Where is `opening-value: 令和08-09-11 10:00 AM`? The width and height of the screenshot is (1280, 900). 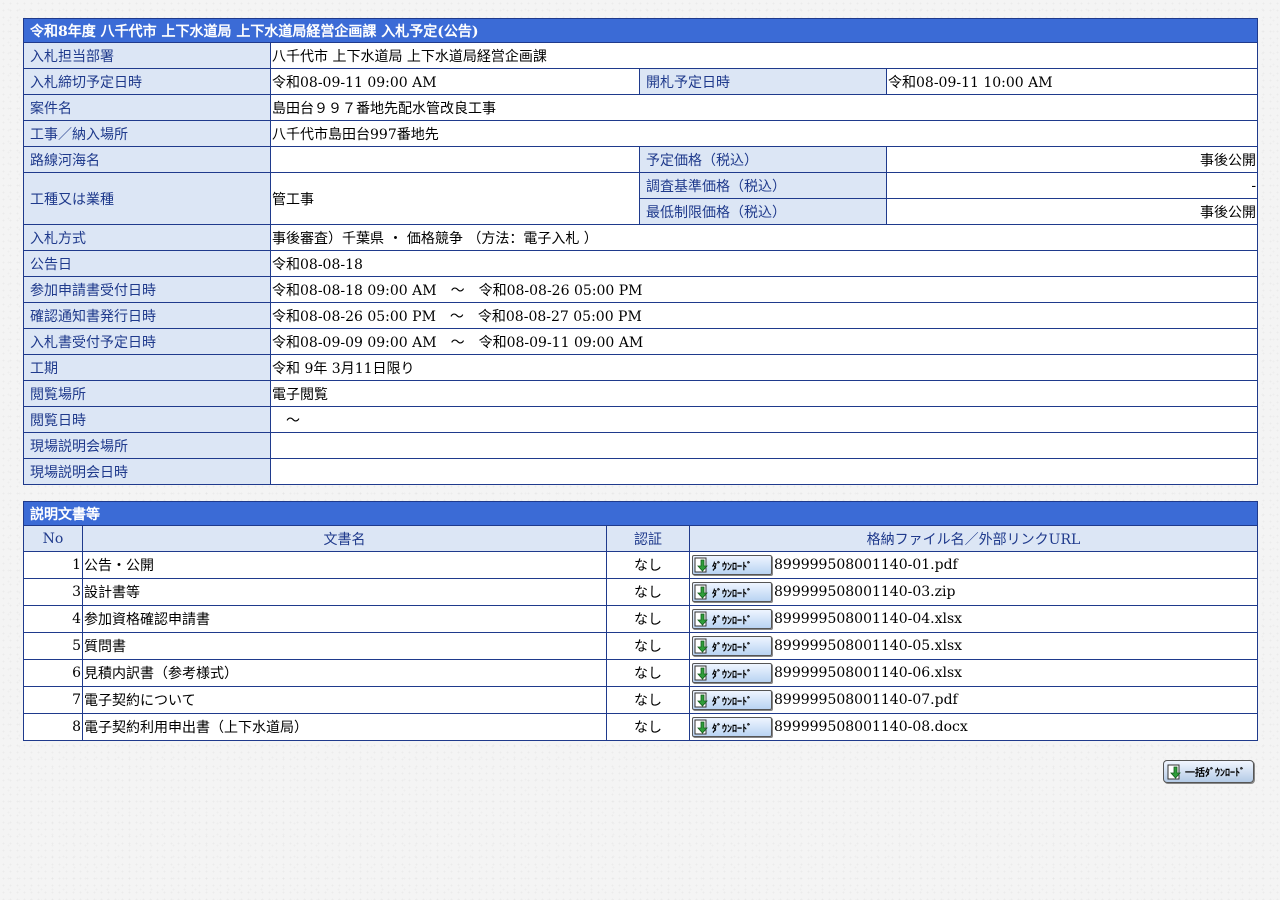
opening-value: 令和08-09-11 10:00 AM is located at coordinates (1072, 81).